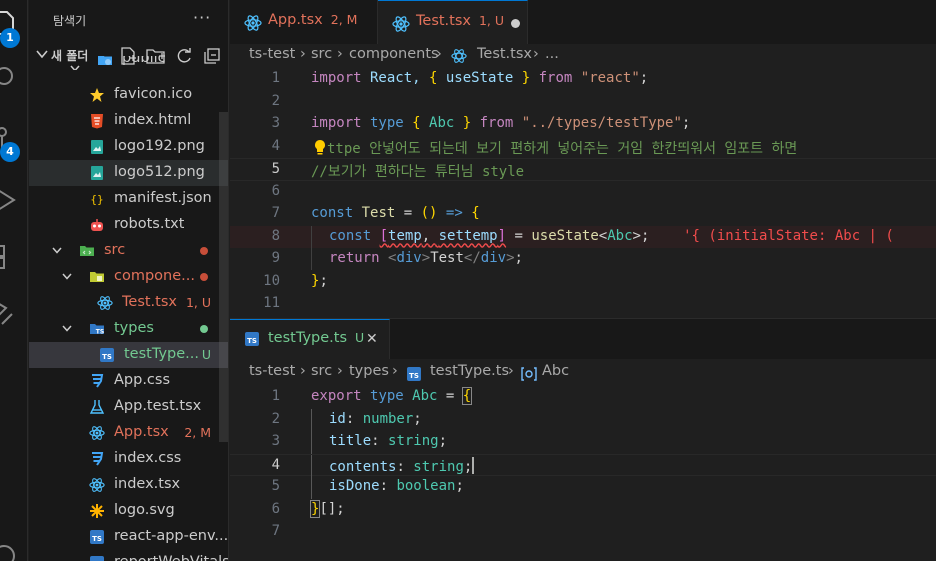 Image resolution: width=936 pixels, height=561 pixels. Describe the element at coordinates (128, 303) in the screenshot. I see `tree-item: Test.tsx 1, U` at that location.